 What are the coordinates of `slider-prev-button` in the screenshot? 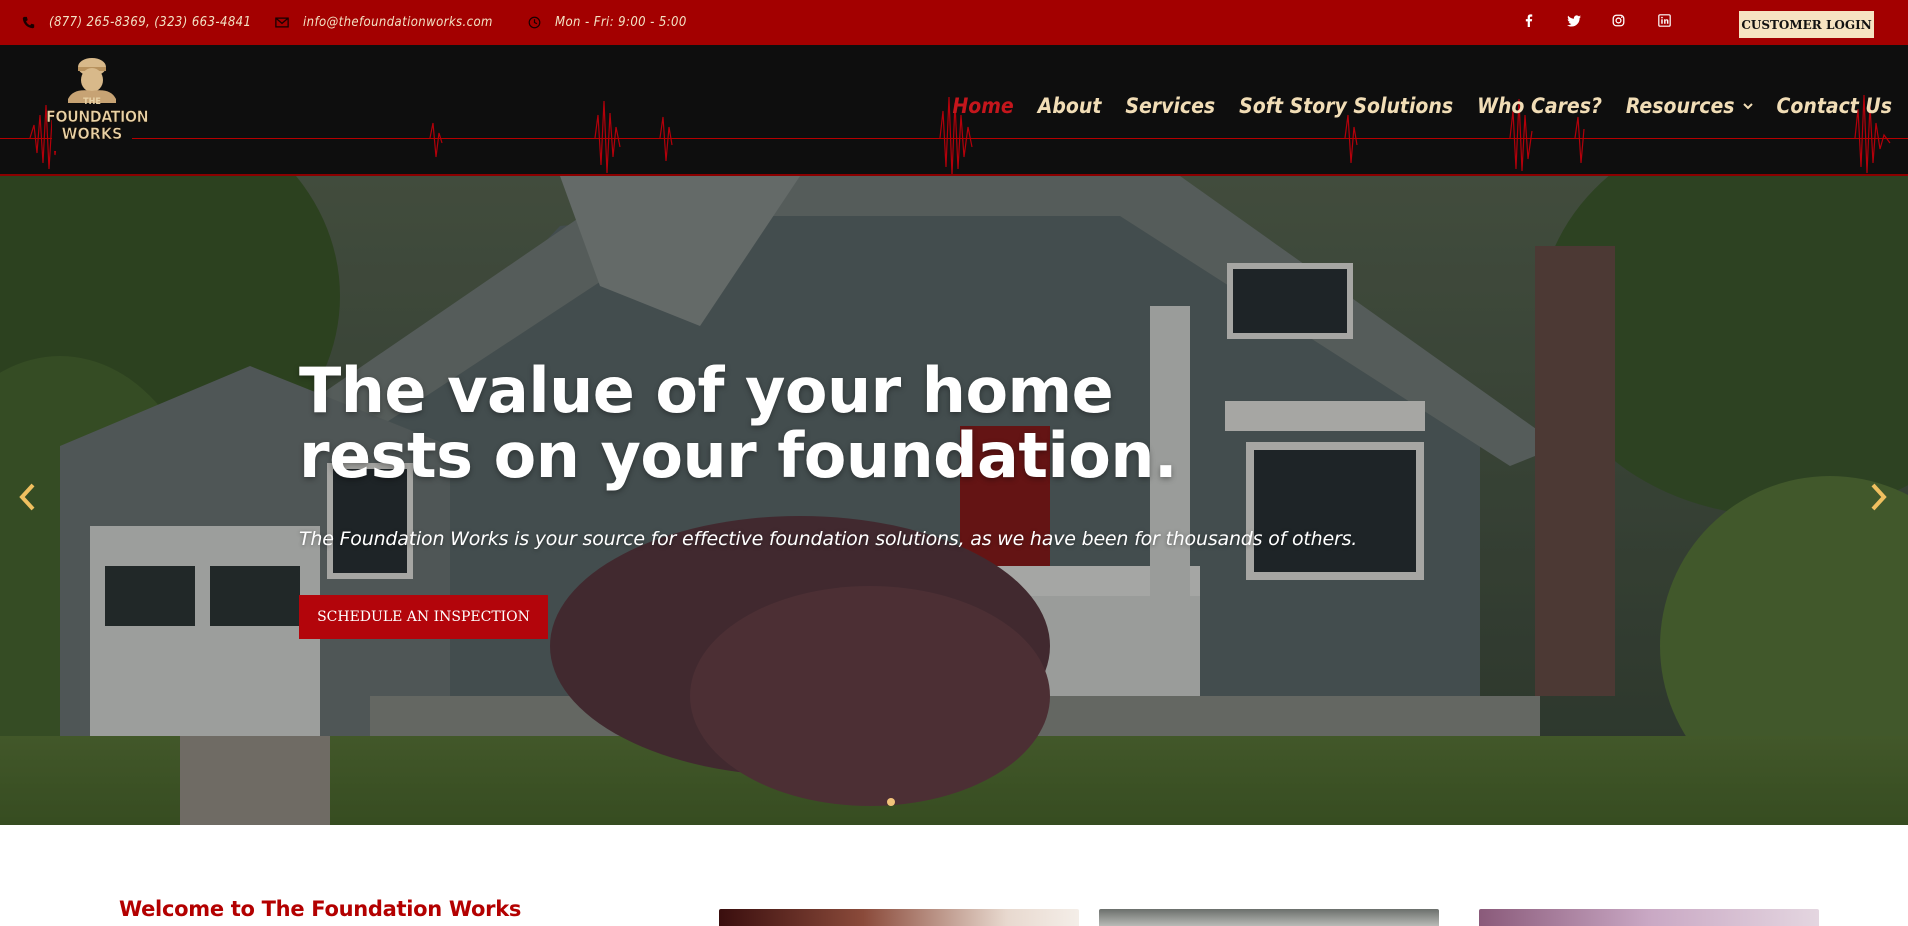 It's located at (27, 499).